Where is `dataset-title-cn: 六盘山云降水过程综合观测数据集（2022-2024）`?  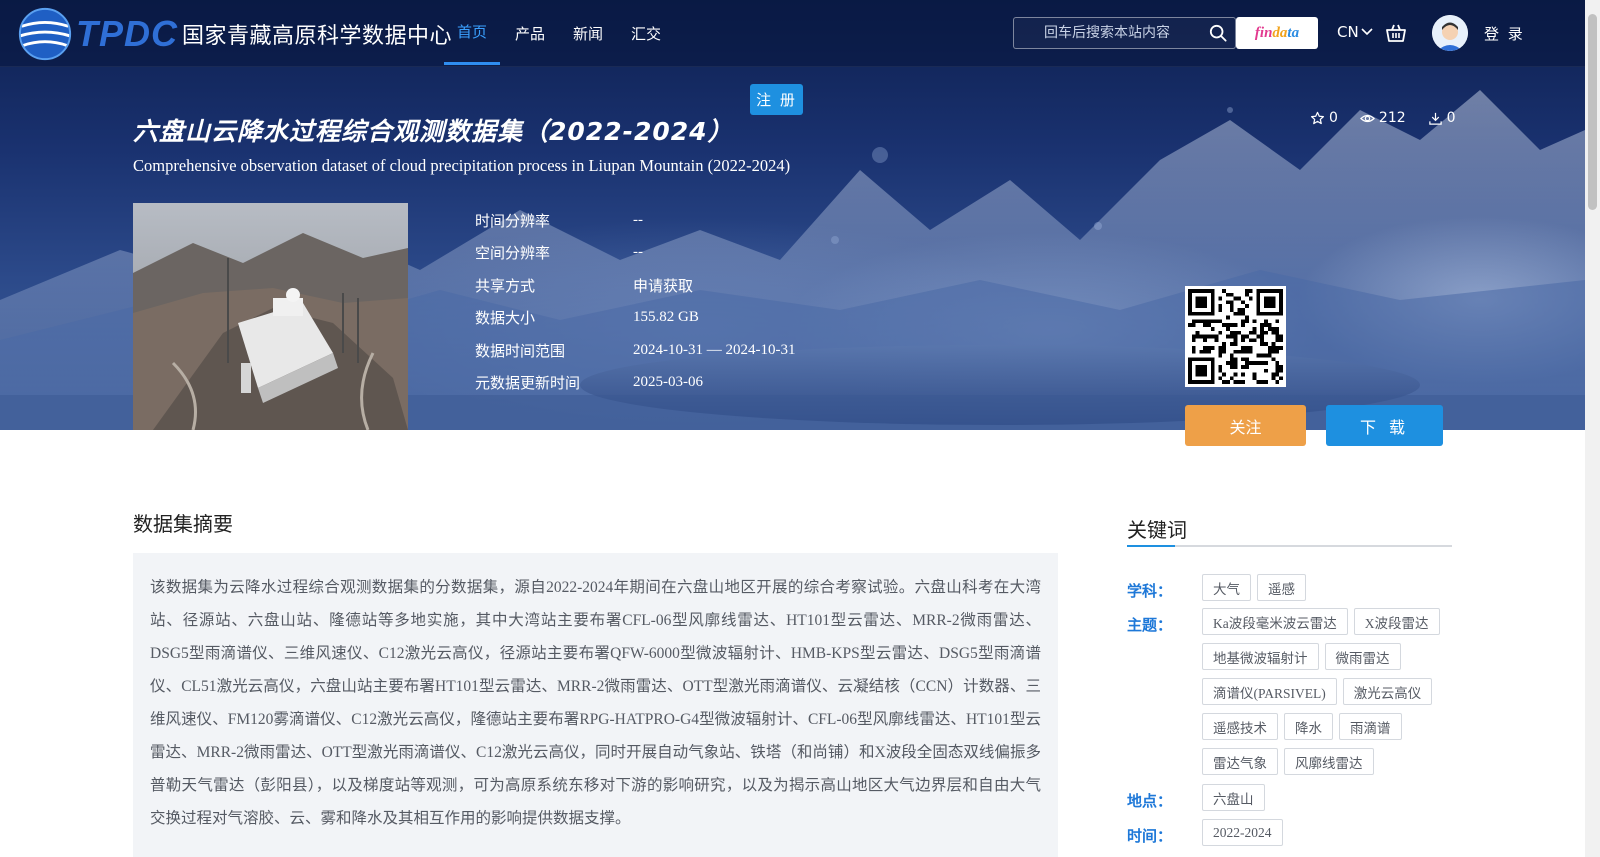
dataset-title-cn: 六盘山云降水过程综合观测数据集（2022-2024） is located at coordinates (433, 131).